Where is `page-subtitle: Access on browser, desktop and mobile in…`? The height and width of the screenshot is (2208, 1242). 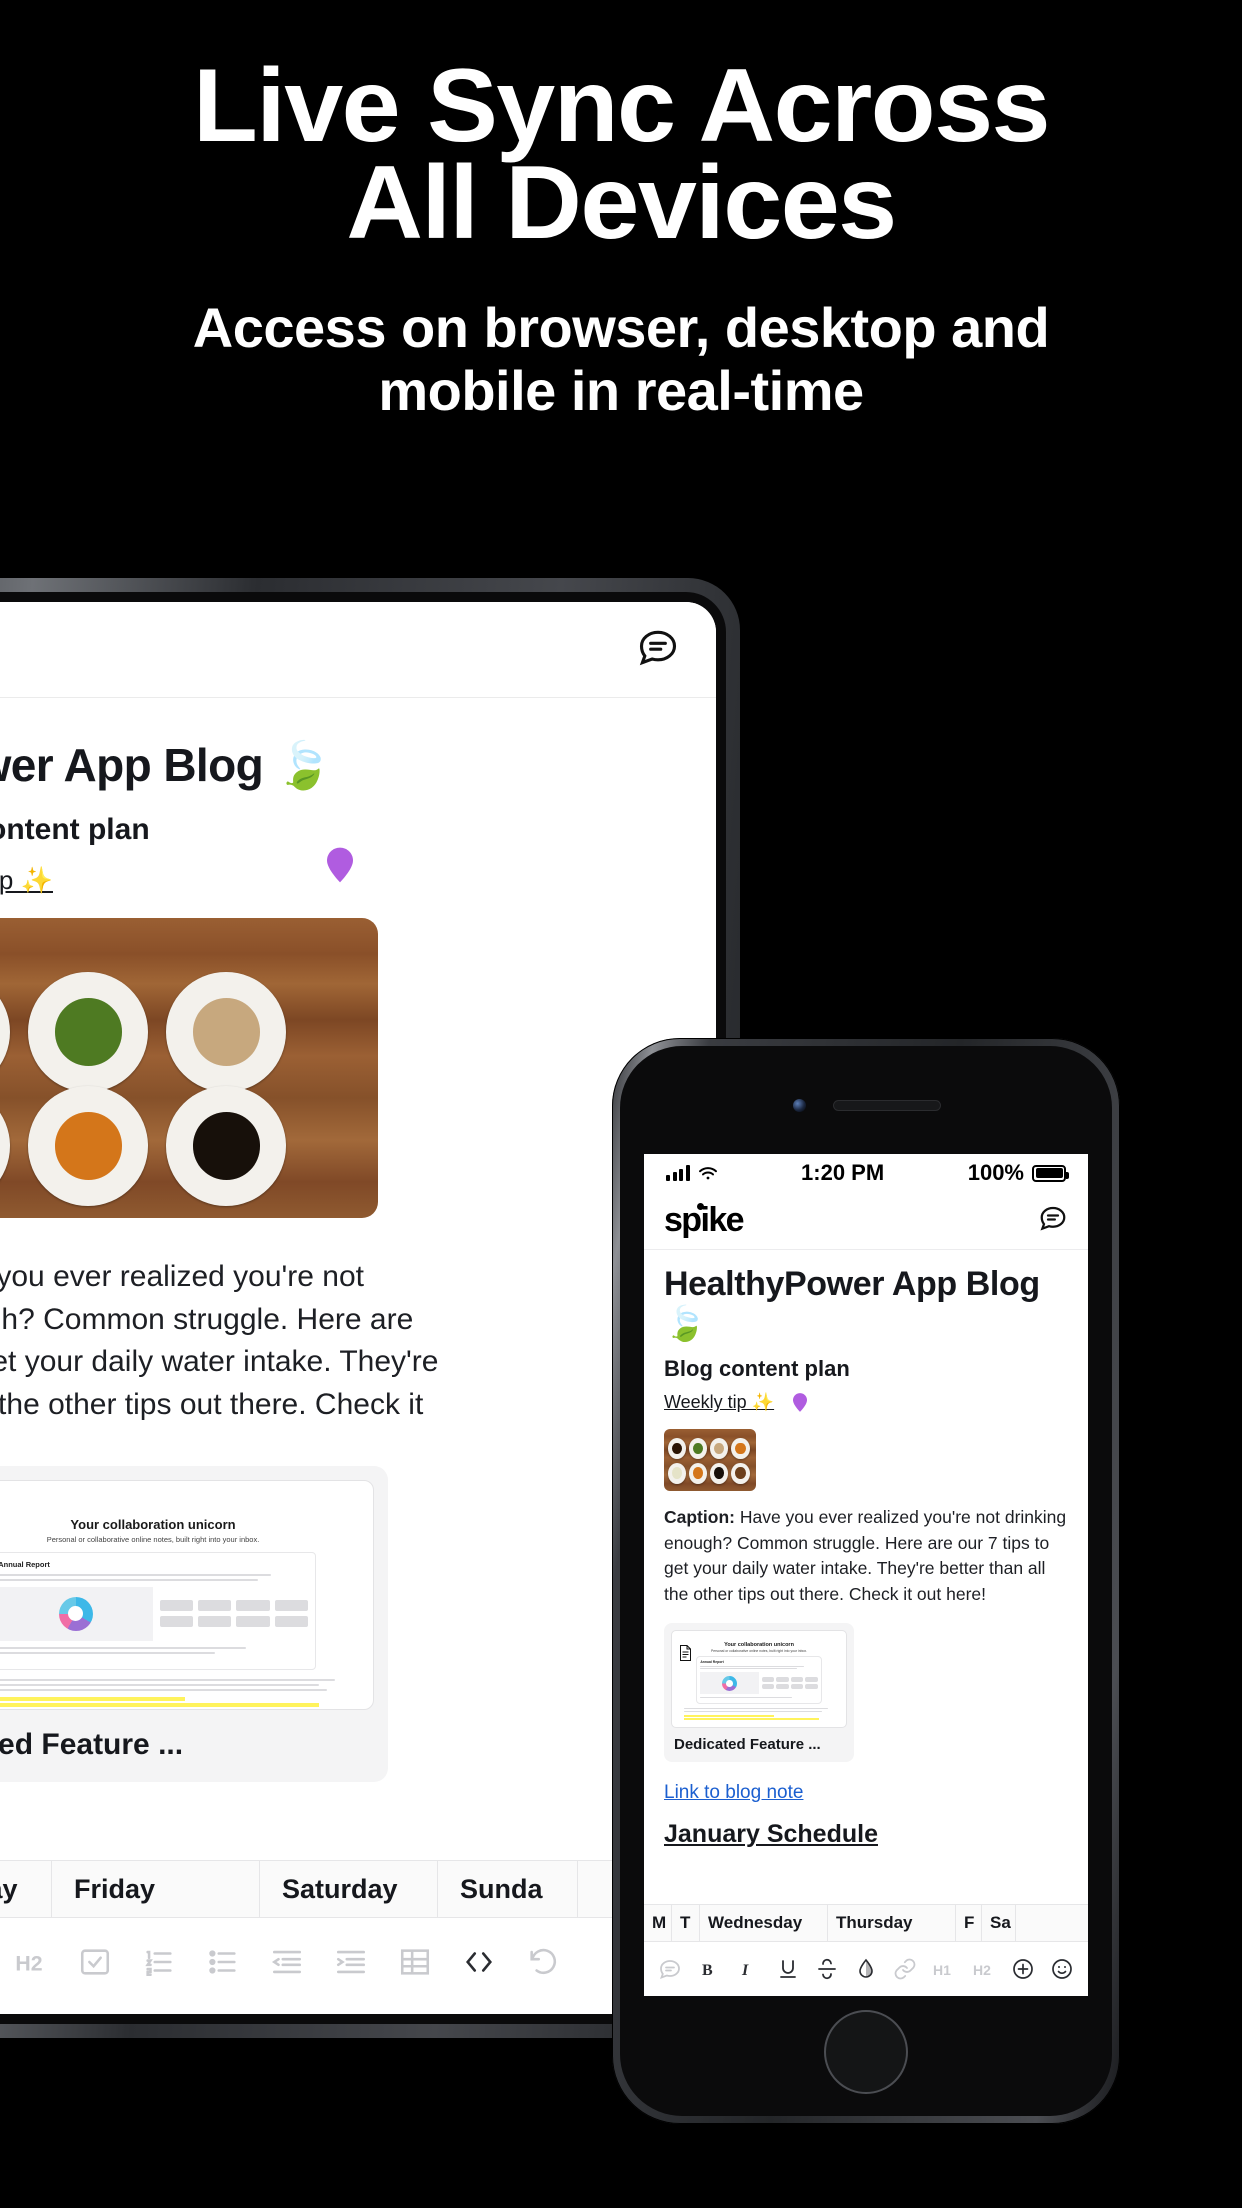
page-subtitle: Access on browser, desktop and mobile in… is located at coordinates (621, 359).